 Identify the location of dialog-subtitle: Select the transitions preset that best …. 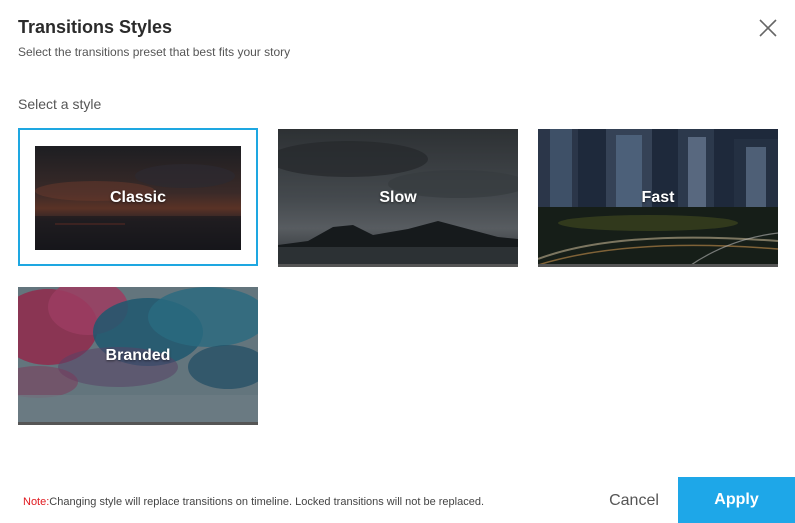
(154, 52).